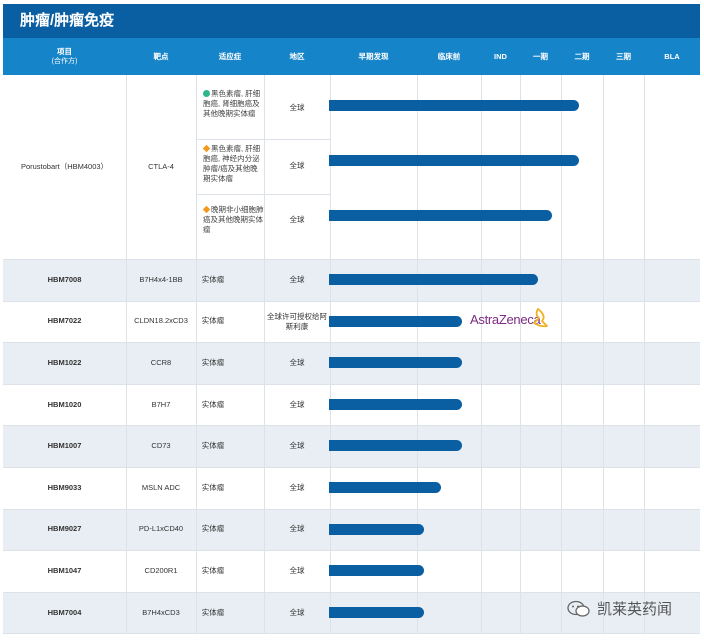 The image size is (704, 640). What do you see at coordinates (161, 487) in the screenshot?
I see `target-name: MSLN ADC` at bounding box center [161, 487].